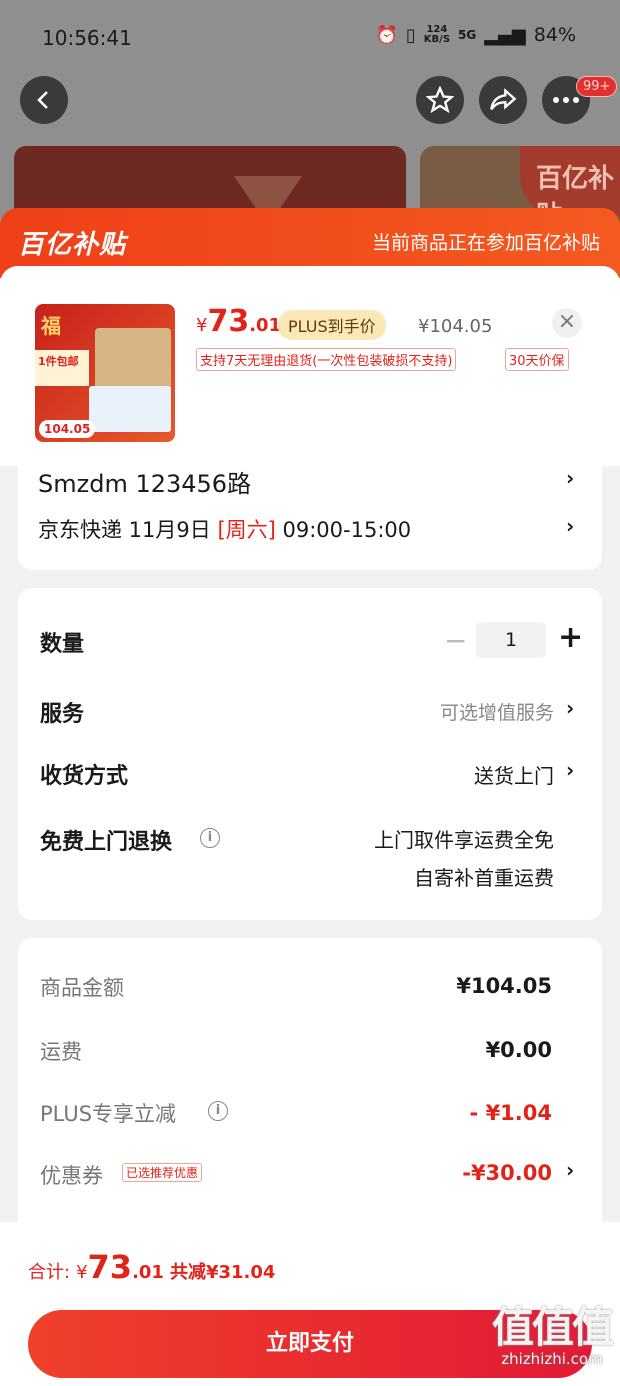  I want to click on service-value: 可选增值服务, so click(497, 711).